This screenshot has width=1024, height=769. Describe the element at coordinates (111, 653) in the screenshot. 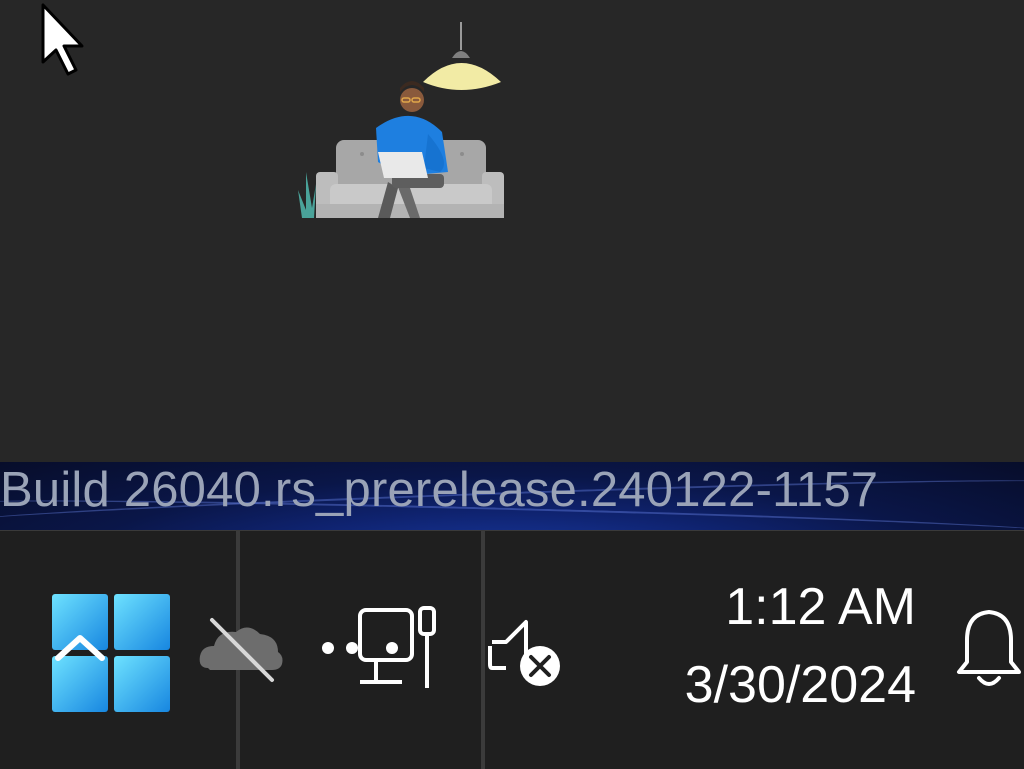

I see `windows-start-button` at that location.